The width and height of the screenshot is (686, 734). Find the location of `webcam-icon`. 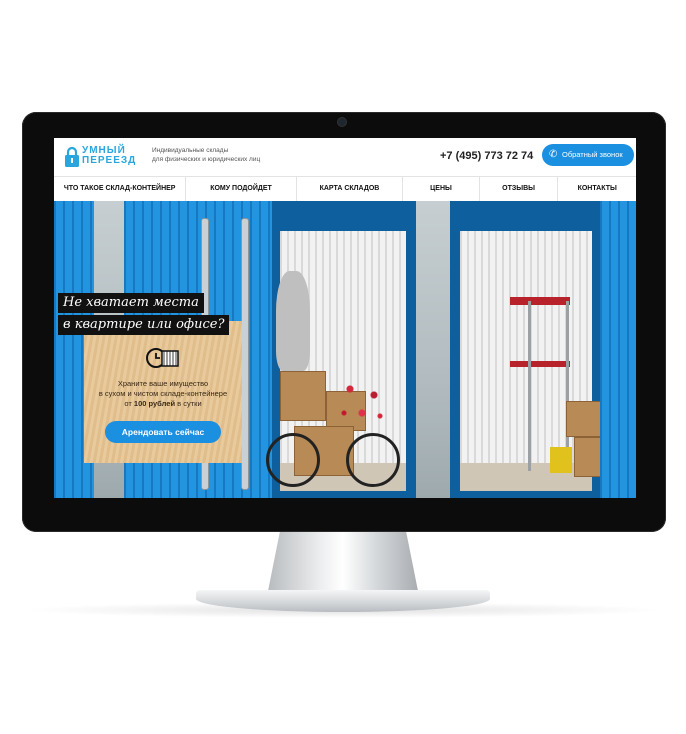

webcam-icon is located at coordinates (342, 122).